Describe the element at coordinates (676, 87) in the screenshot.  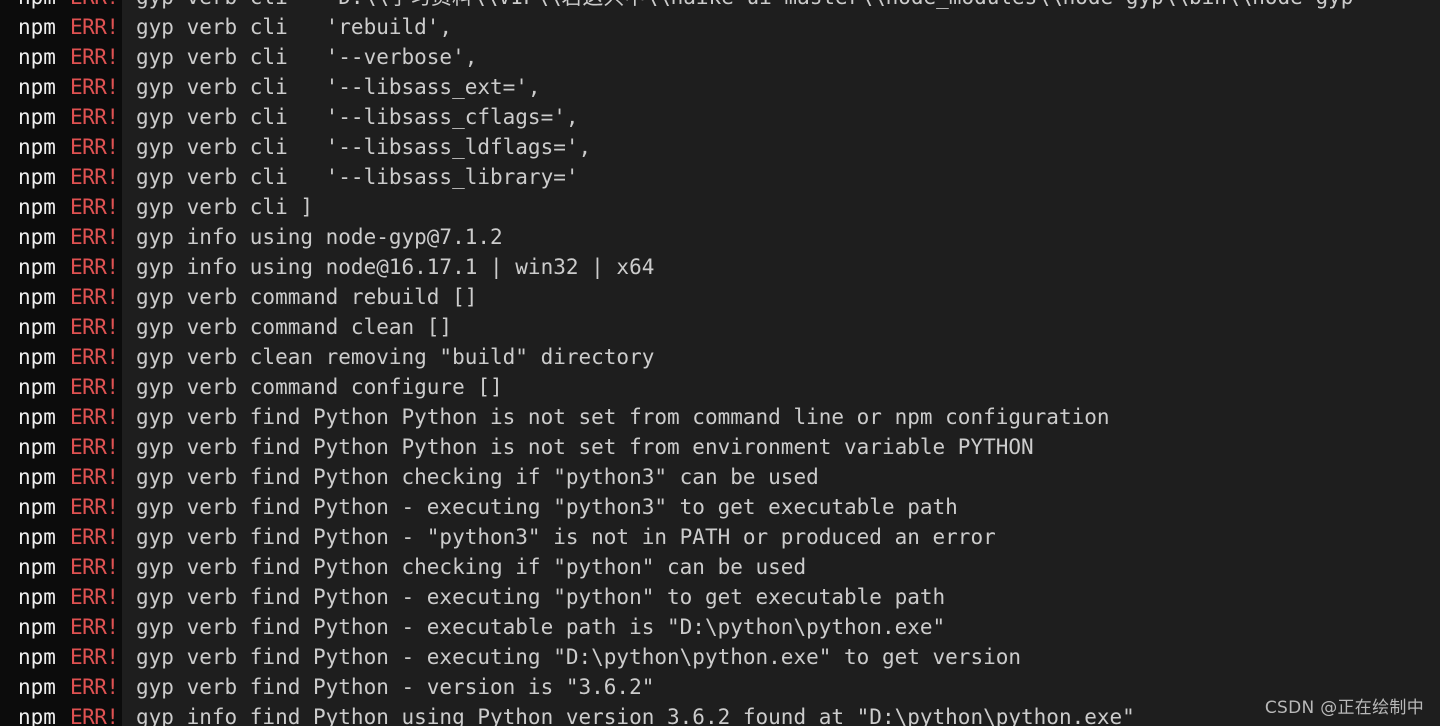
I see `log-line: npm ERR! gyp verb cli '--libsass_ext=',` at that location.